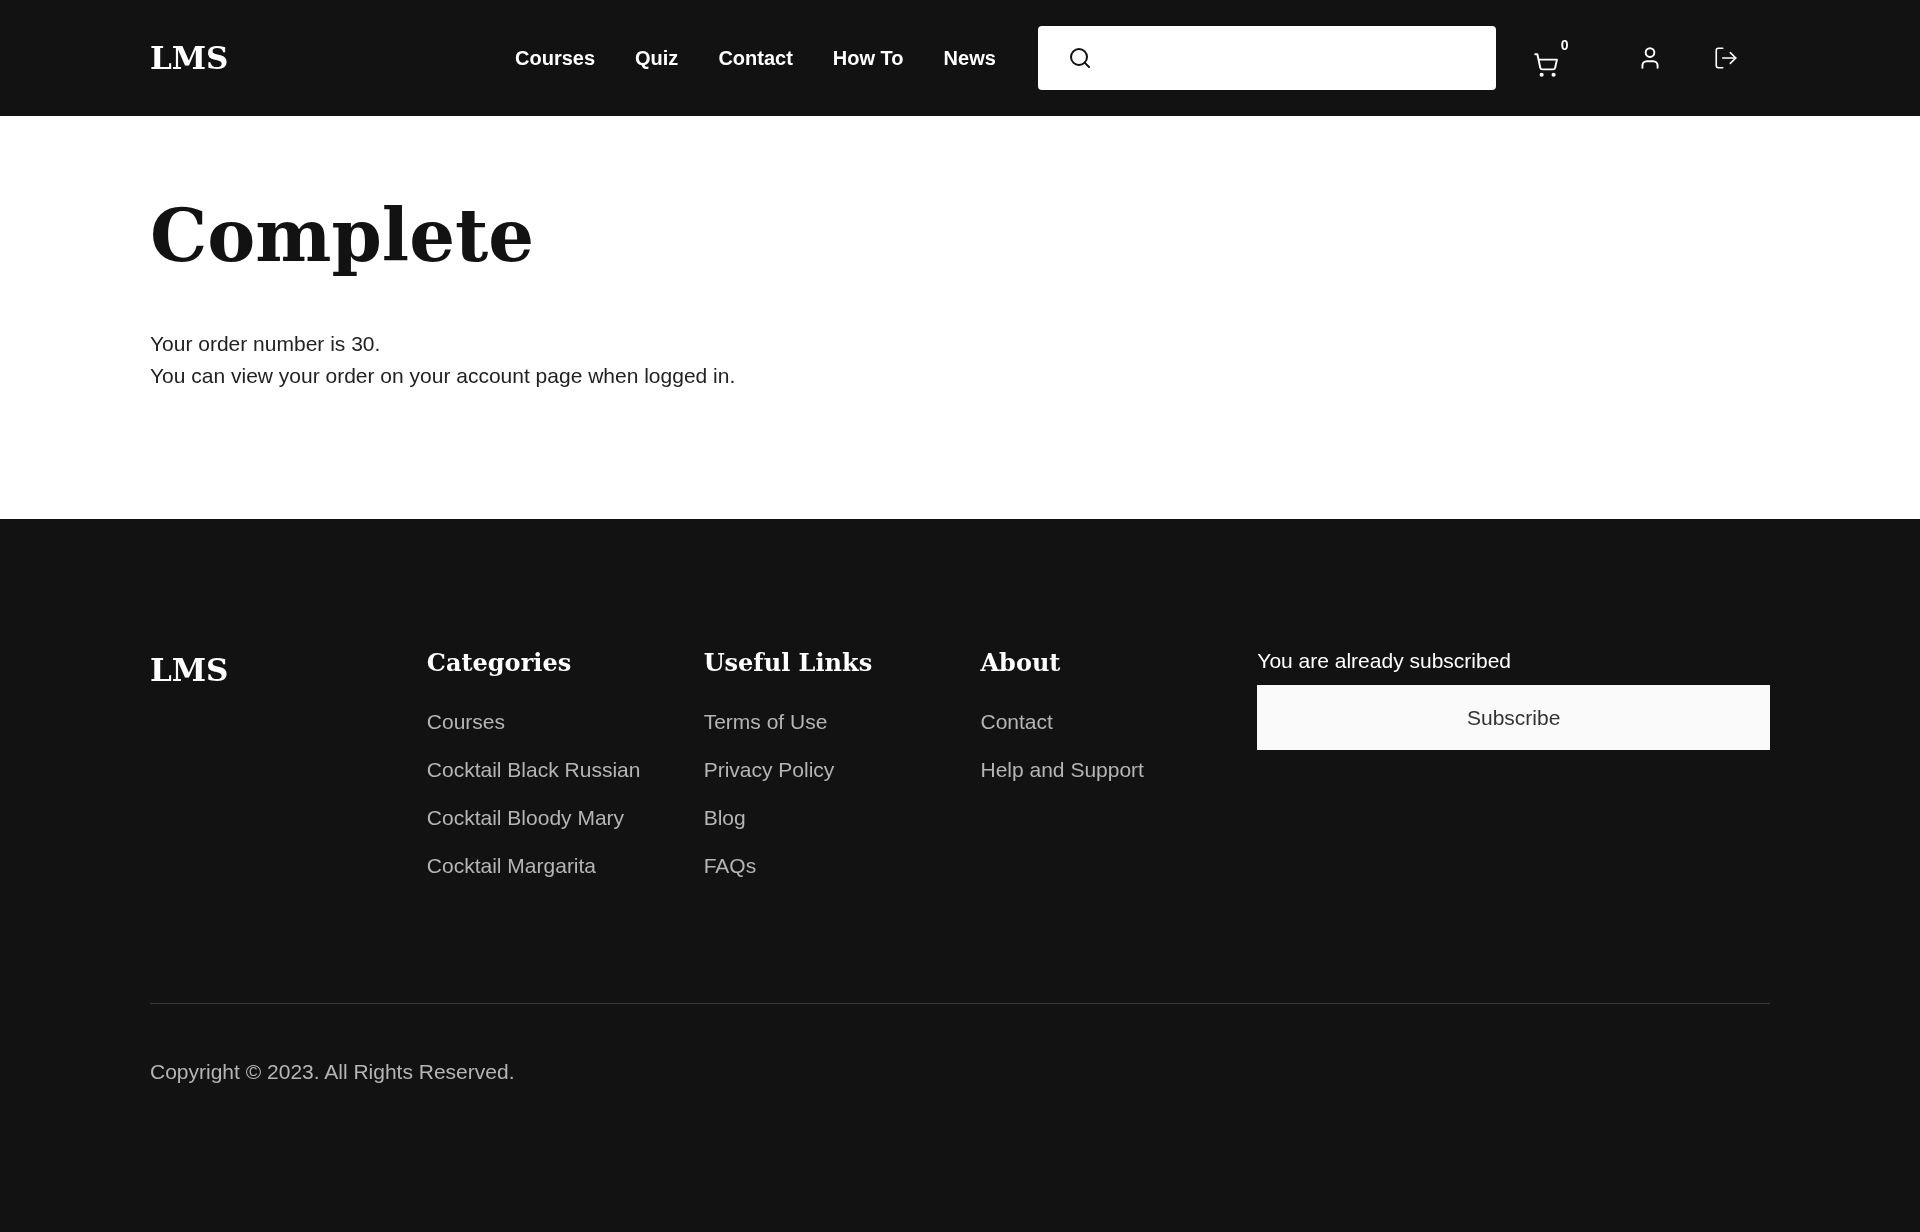  What do you see at coordinates (1564, 45) in the screenshot?
I see `cart-count-label: 0` at bounding box center [1564, 45].